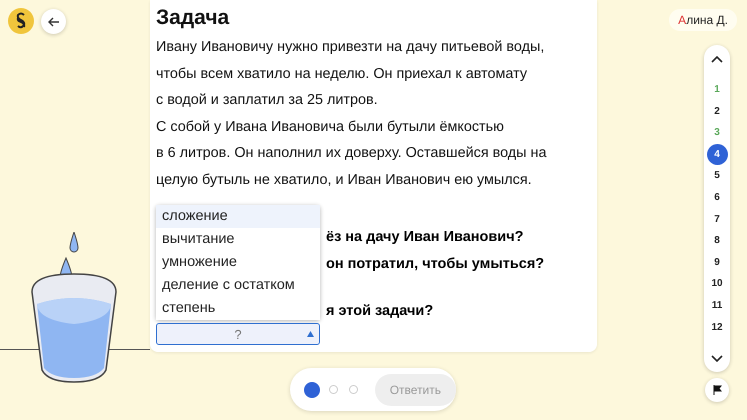  I want to click on question-text: он потратил, чтобы умыться?, so click(436, 264).